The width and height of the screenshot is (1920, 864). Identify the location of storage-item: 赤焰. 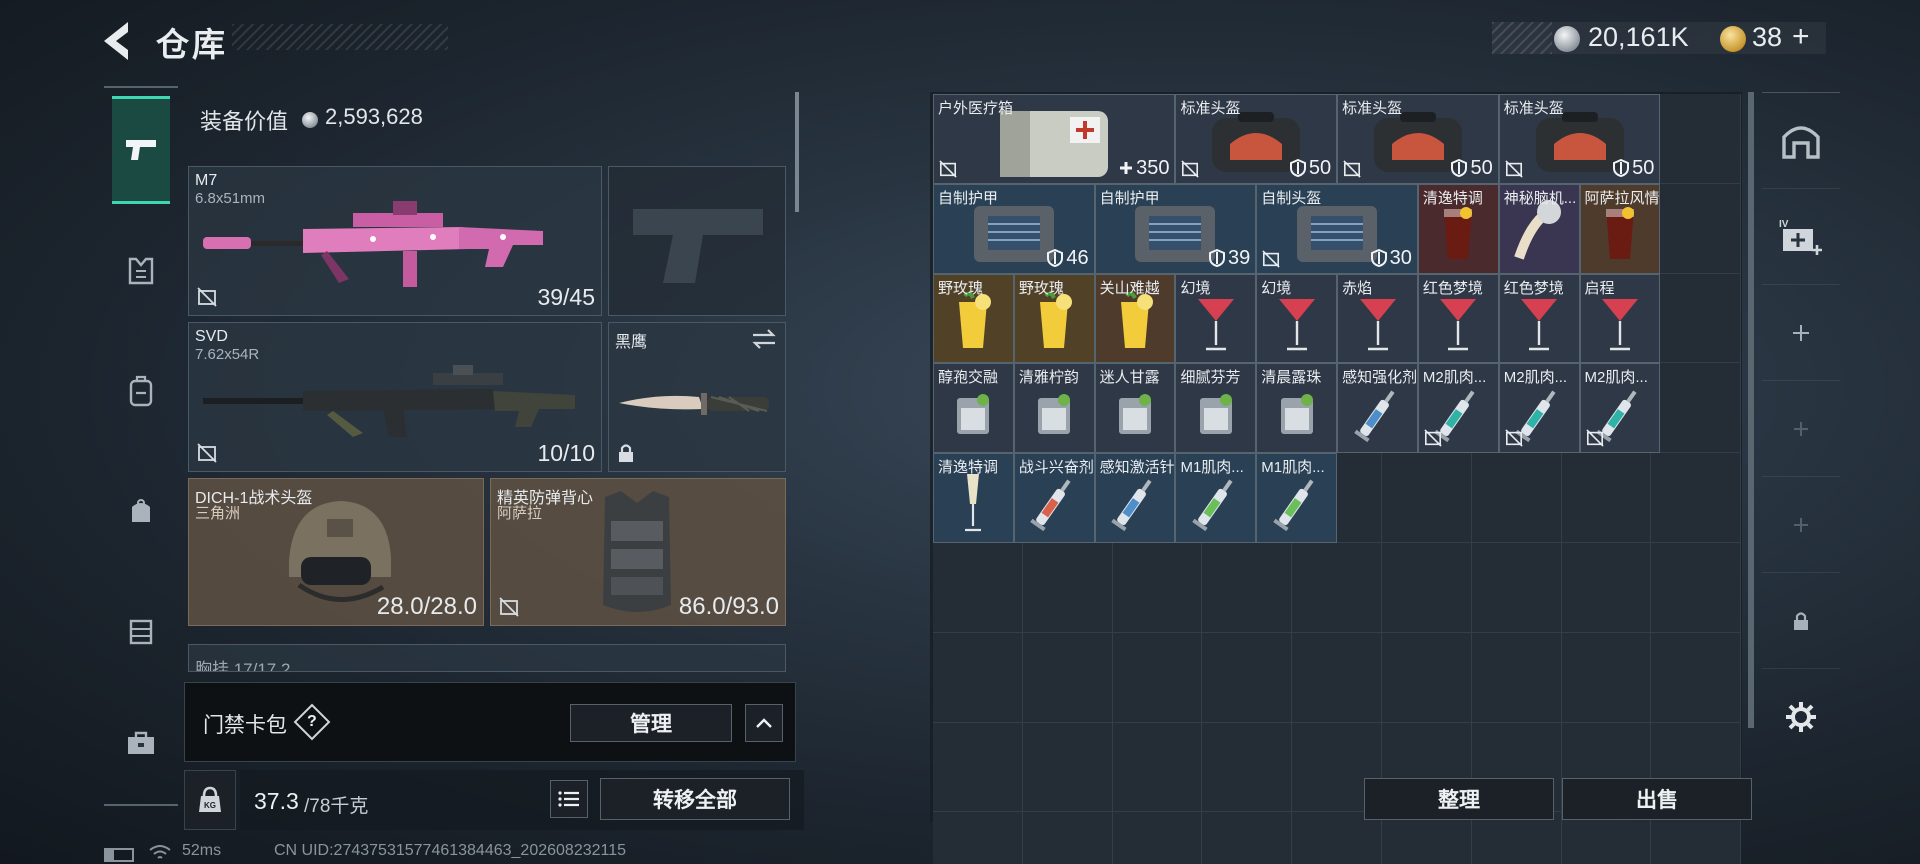
(1377, 318).